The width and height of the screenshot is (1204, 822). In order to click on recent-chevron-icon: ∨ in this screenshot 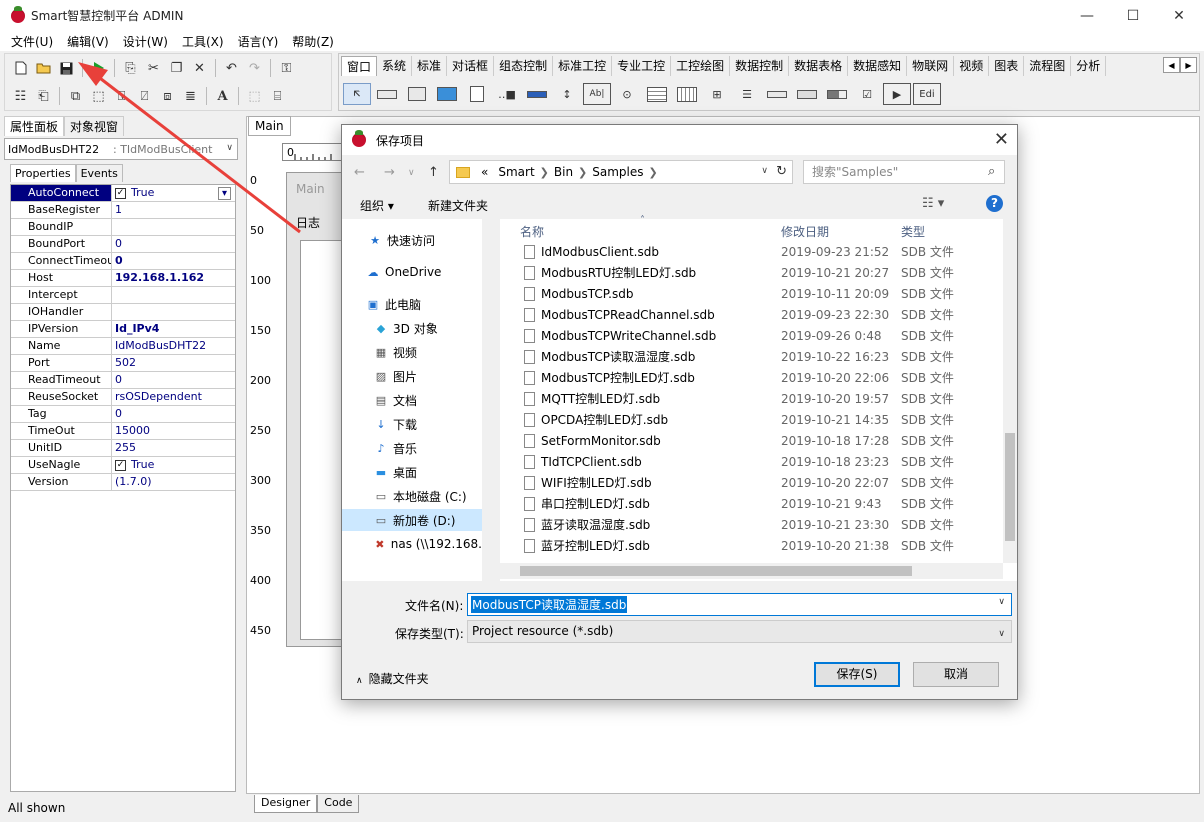, I will do `click(411, 173)`.